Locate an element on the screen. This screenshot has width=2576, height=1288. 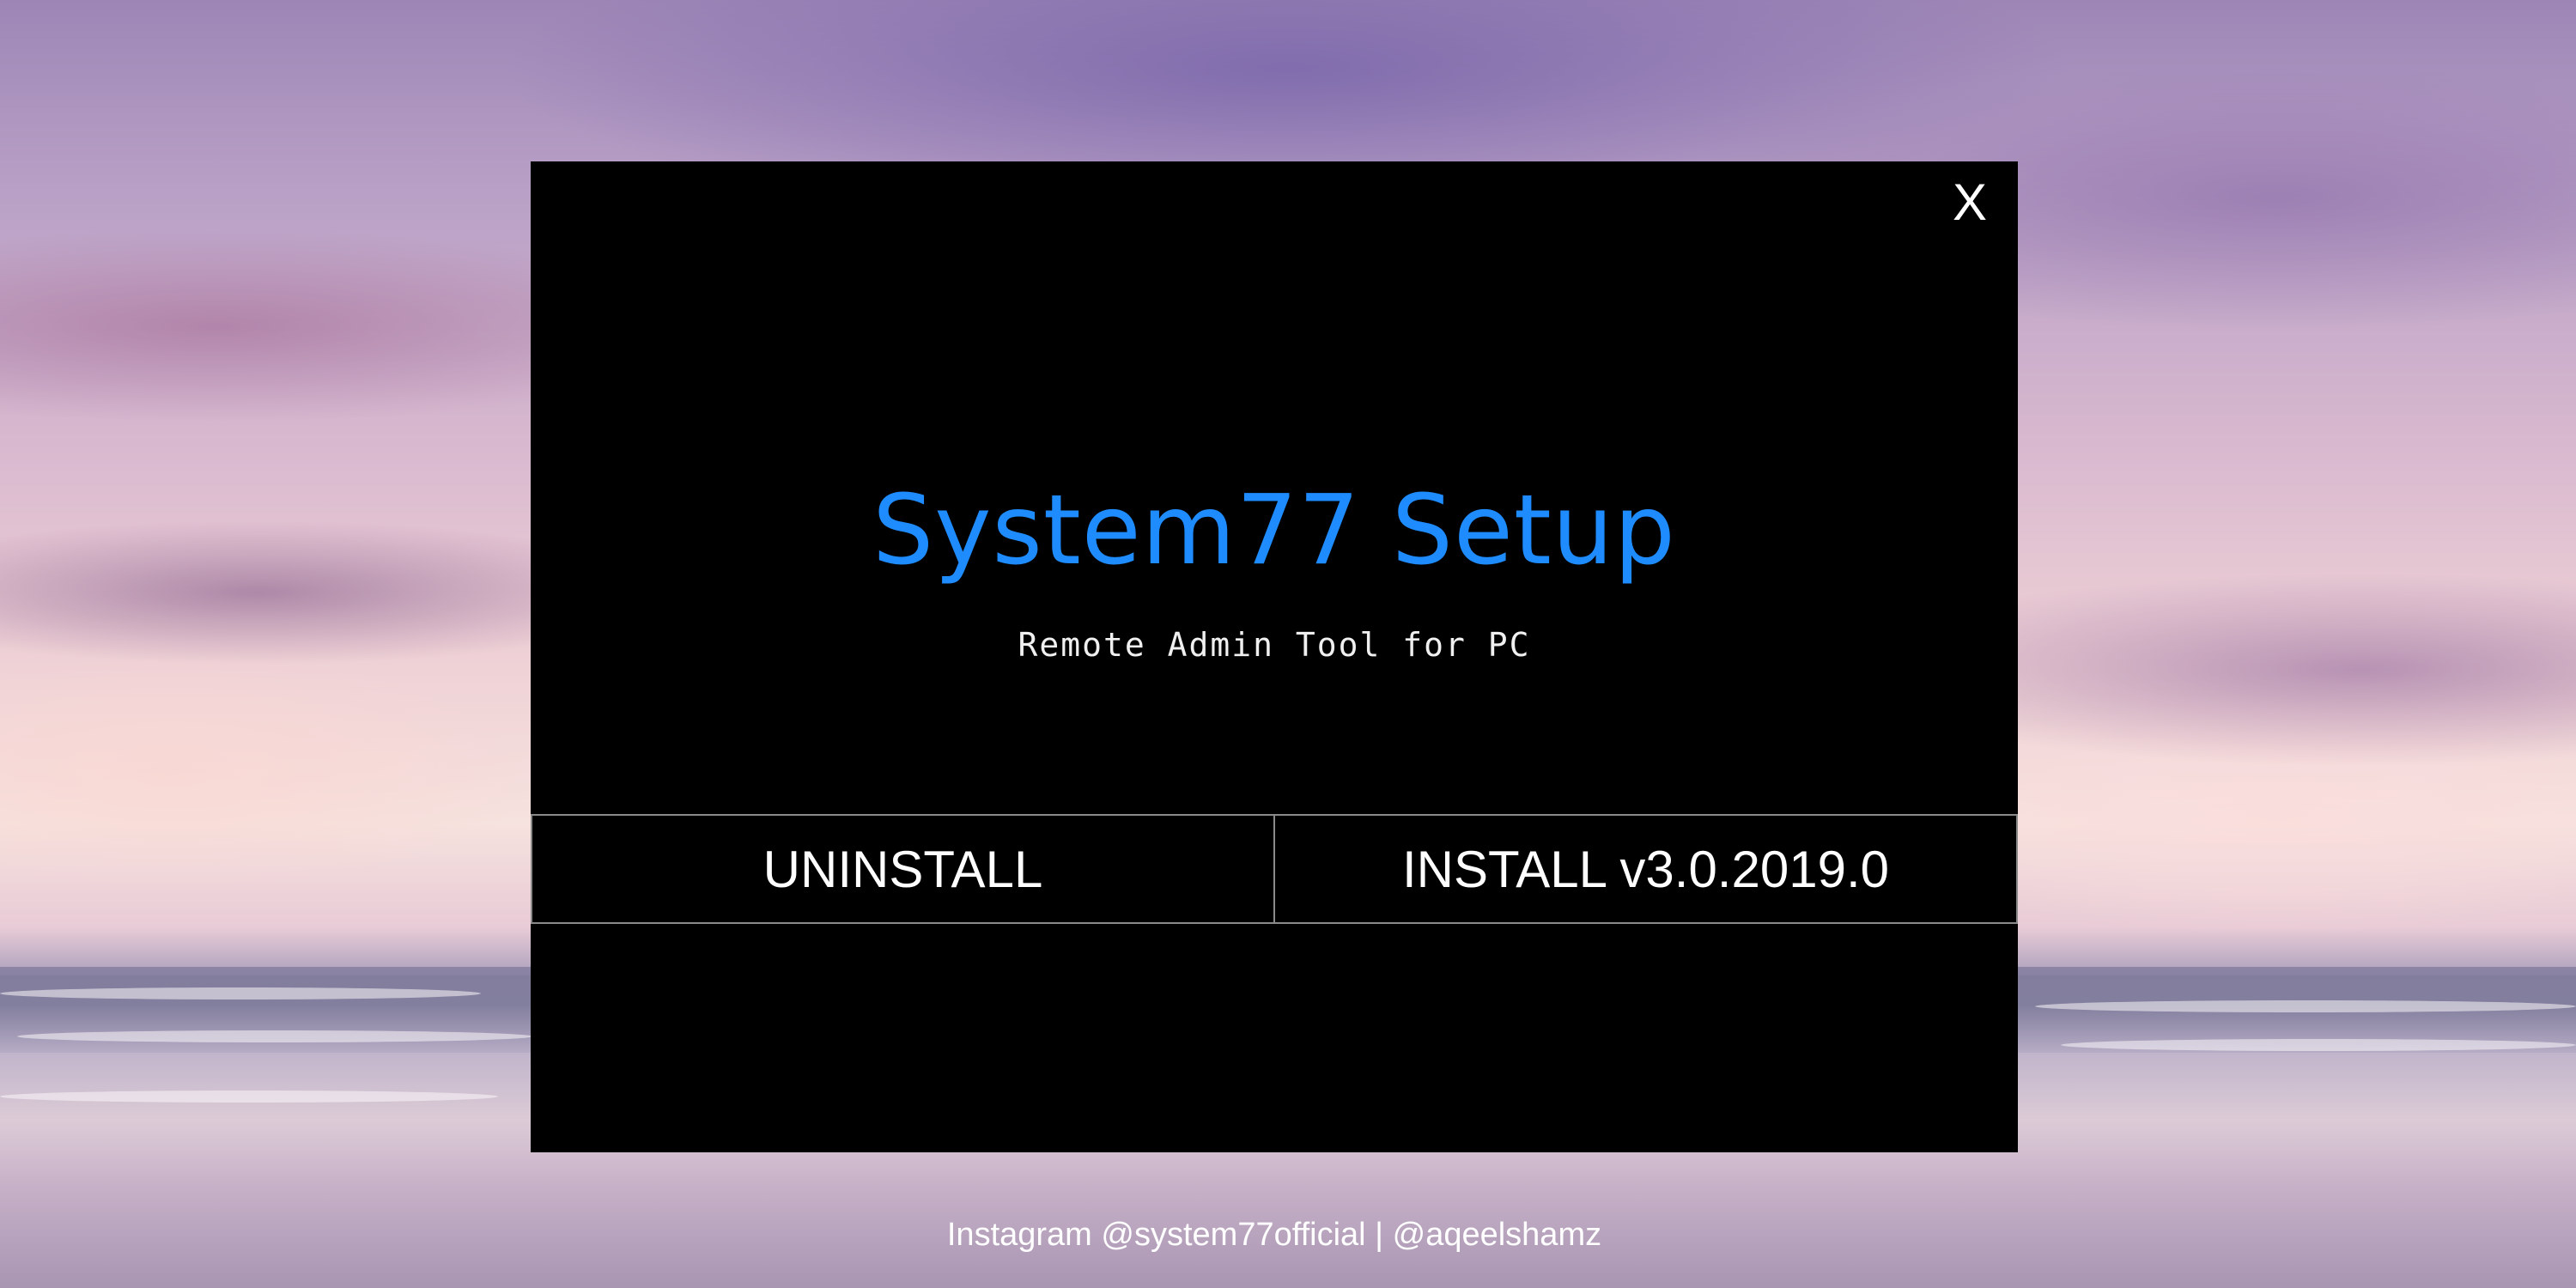
action-button-row: UNINSTALL INSTALL v3.0.2019.0 is located at coordinates (1274, 869).